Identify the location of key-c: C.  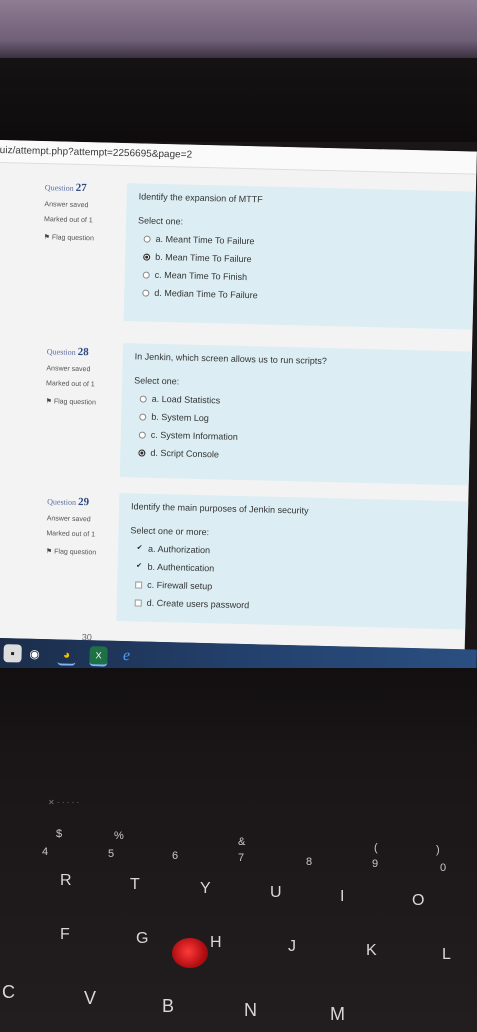
(8, 992).